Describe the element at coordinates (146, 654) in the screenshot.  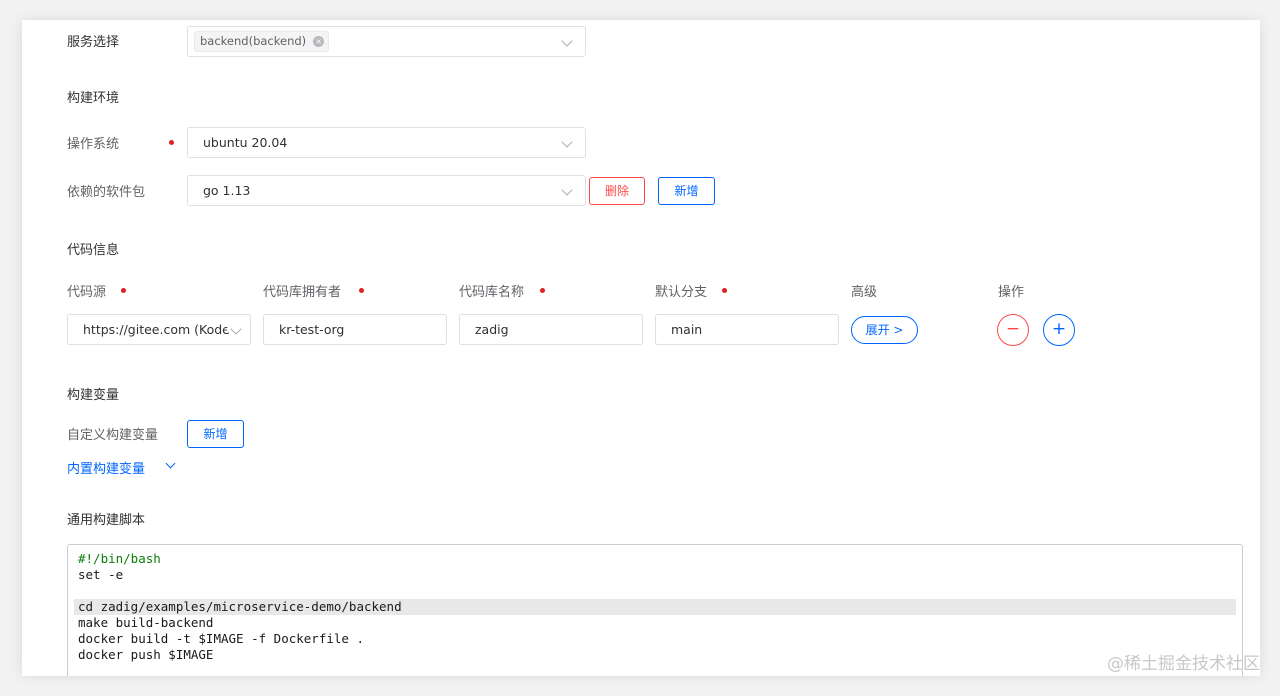
I see `code-line: docker push $IMAGE` at that location.